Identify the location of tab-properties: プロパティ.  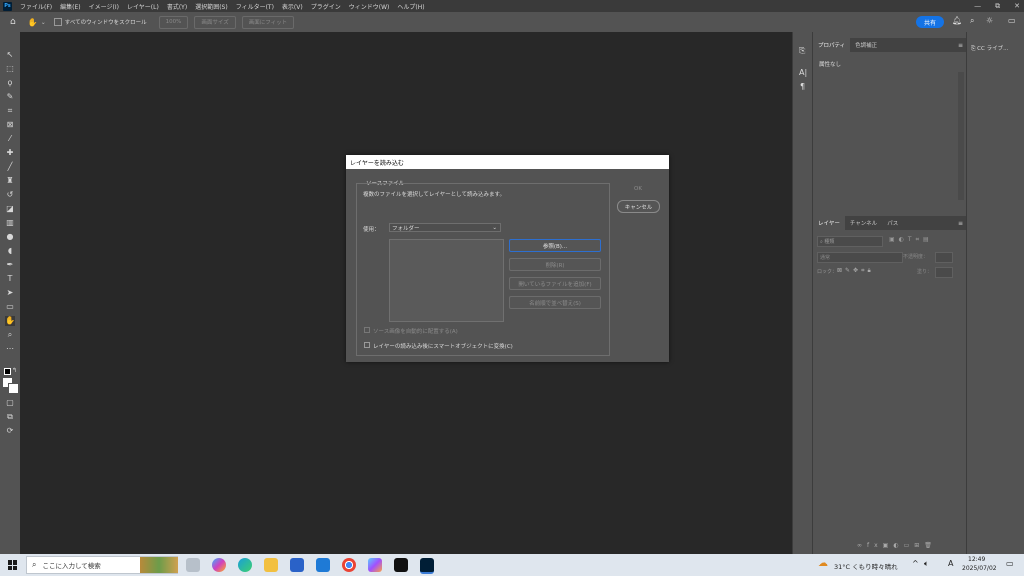
(832, 45).